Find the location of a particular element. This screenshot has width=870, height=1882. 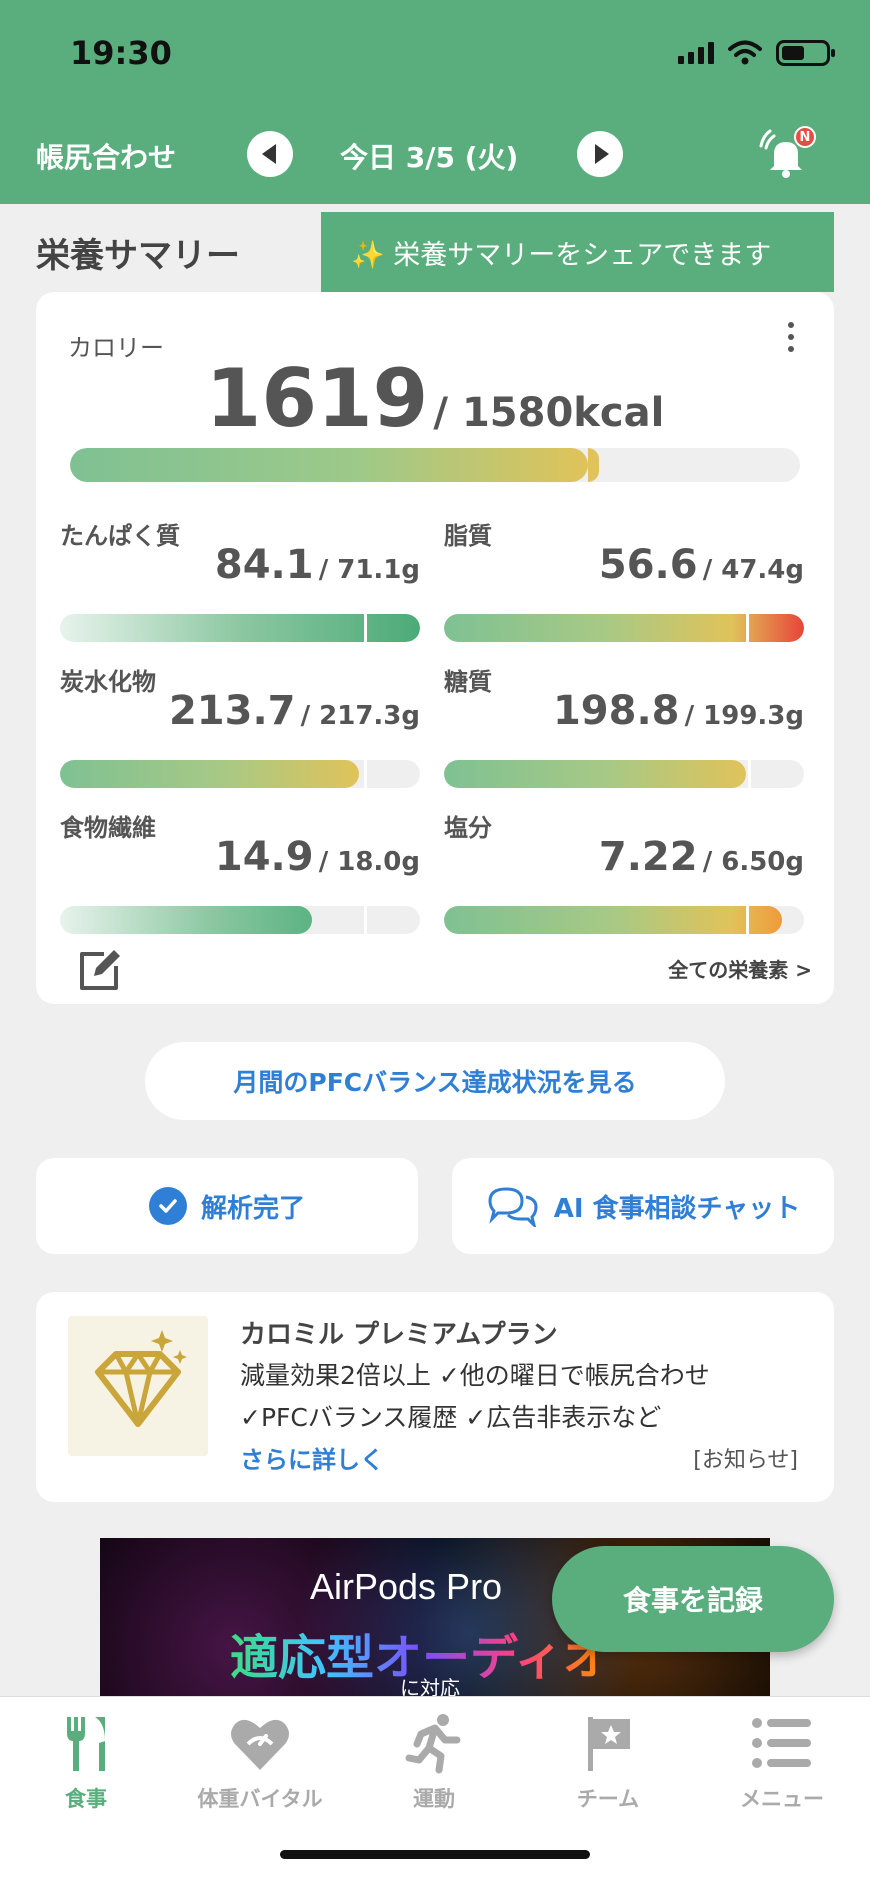

all-nutrients-link: 全ての栄養素 > is located at coordinates (740, 968).